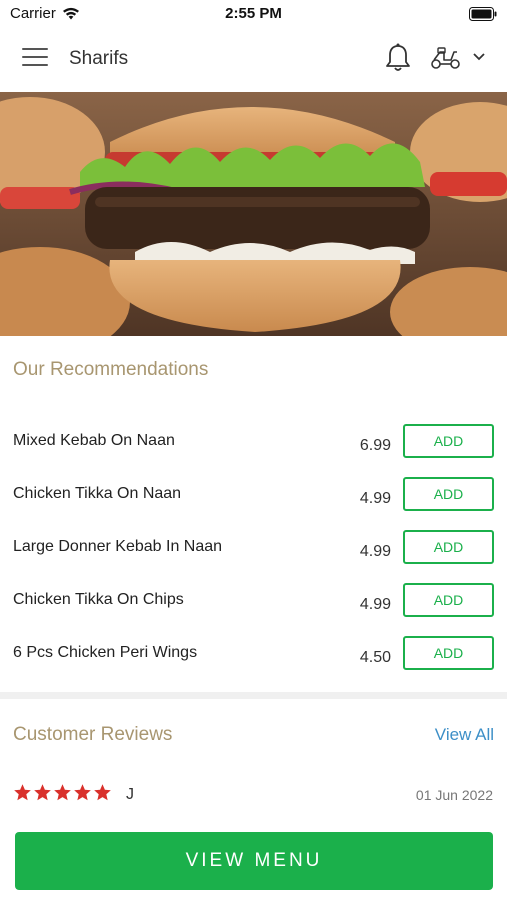 The width and height of the screenshot is (507, 900). I want to click on menu-item-price: 6.99, so click(375, 445).